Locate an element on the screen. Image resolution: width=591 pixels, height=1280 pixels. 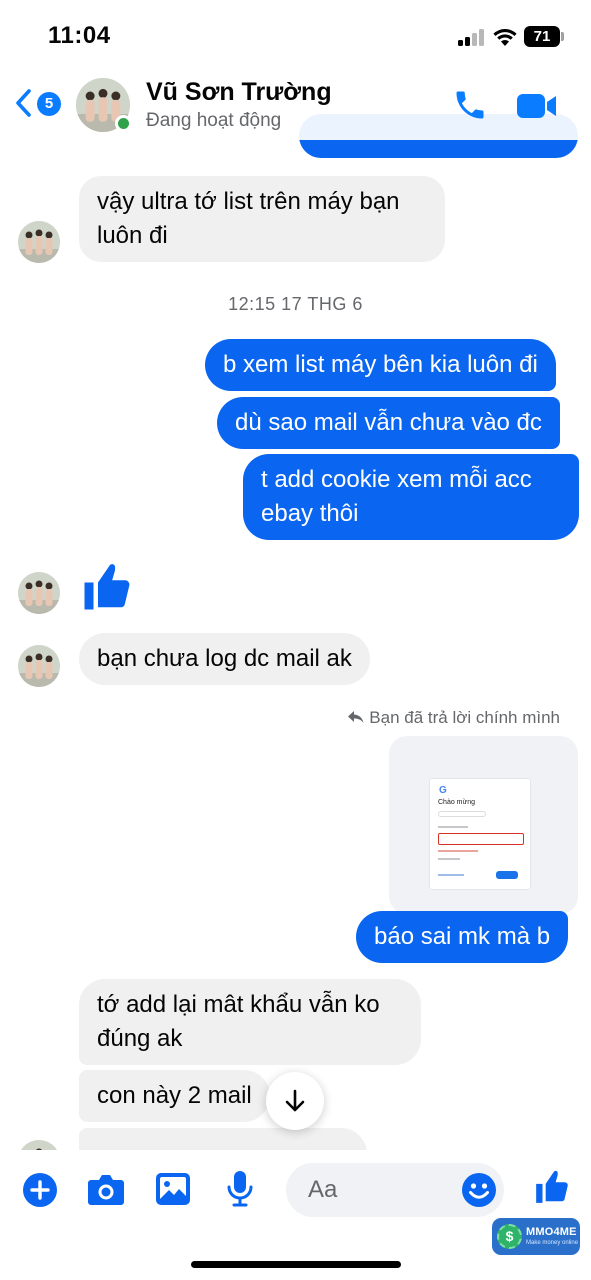
thumbnail-password-field is located at coordinates (481, 839).